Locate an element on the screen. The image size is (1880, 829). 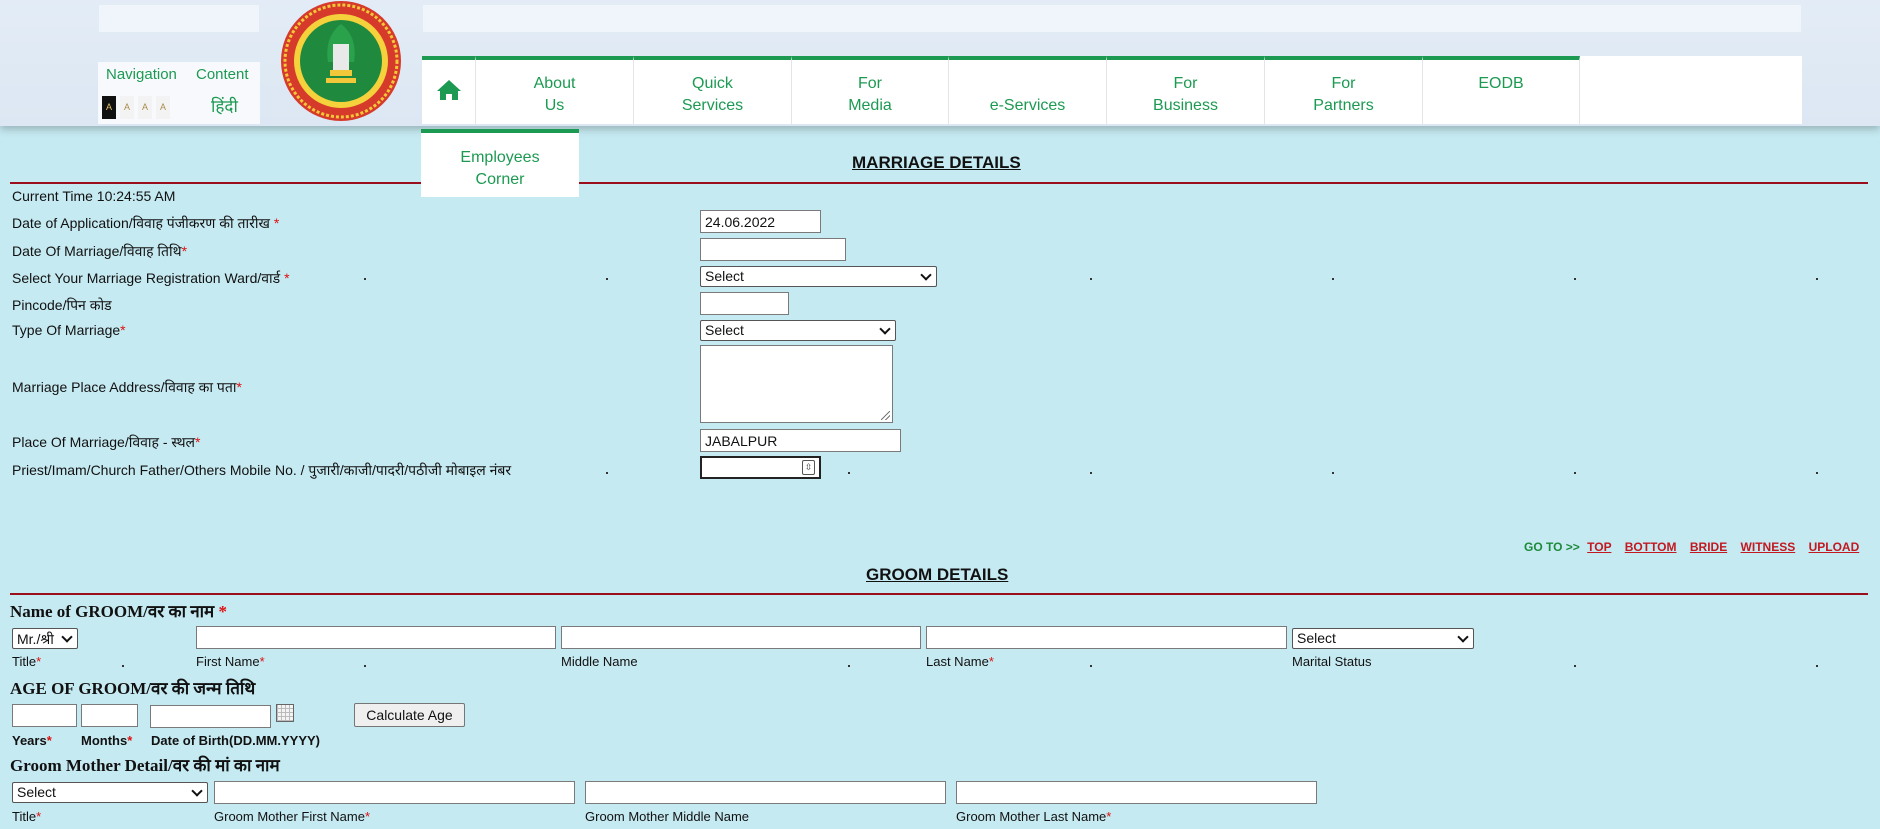
groom-last-name-input is located at coordinates (1106, 637).